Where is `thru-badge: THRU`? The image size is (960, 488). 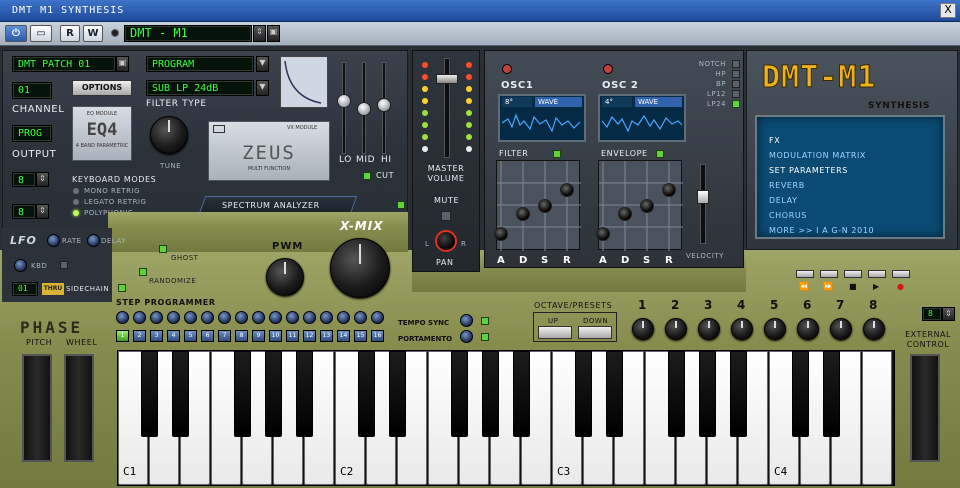 thru-badge: THRU is located at coordinates (53, 289).